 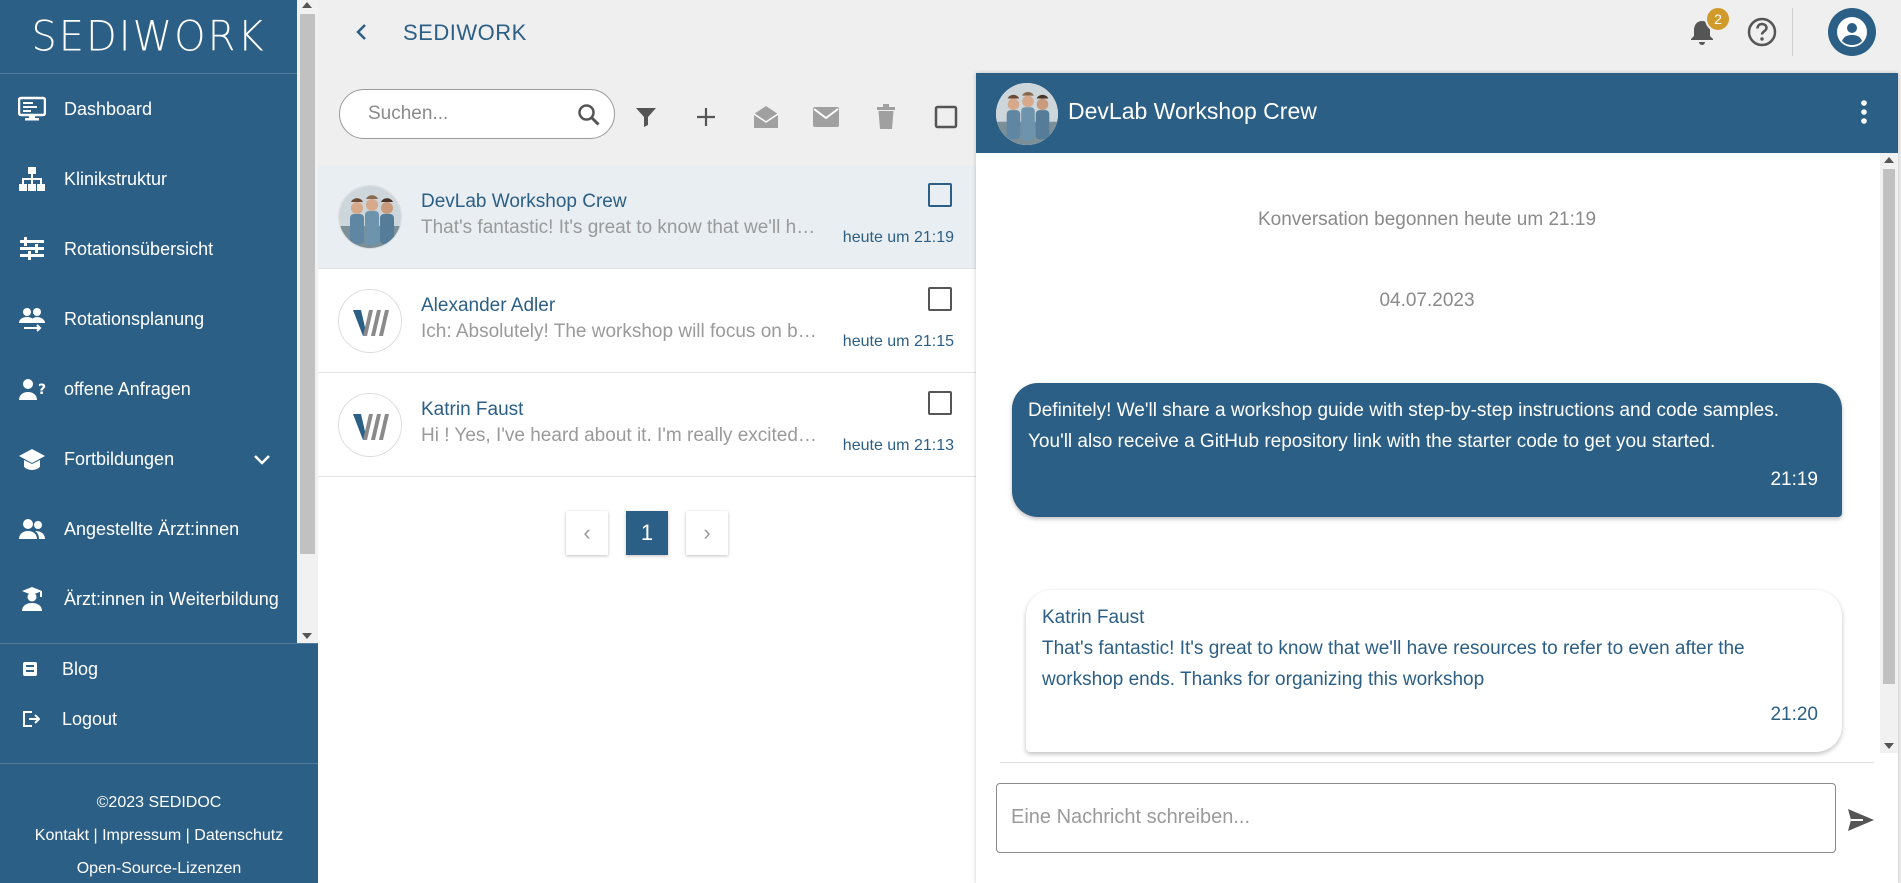 What do you see at coordinates (1093, 617) in the screenshot?
I see `message-sender: Katrin Faust` at bounding box center [1093, 617].